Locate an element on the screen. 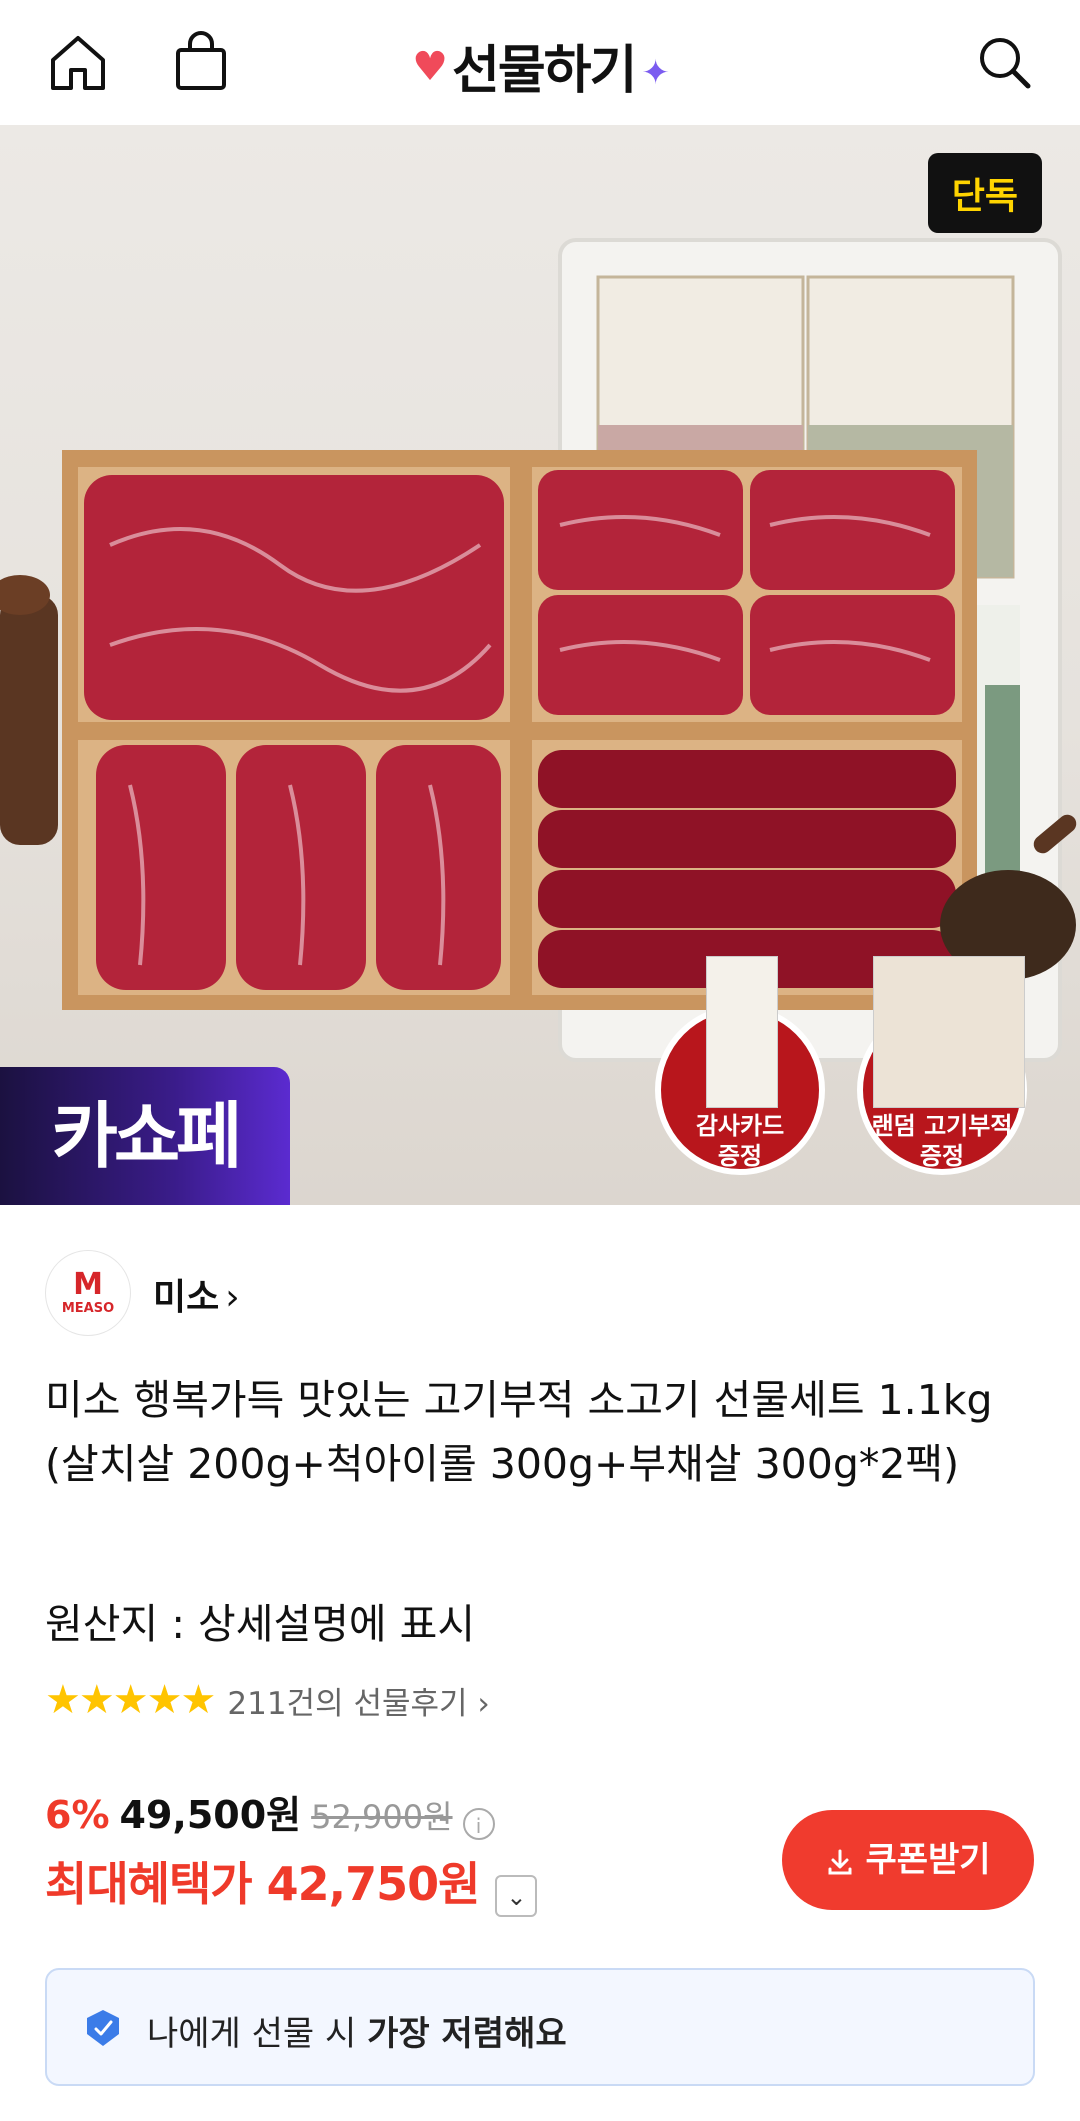  top-bar: ♥ 선물하기 ✦ is located at coordinates (540, 62).